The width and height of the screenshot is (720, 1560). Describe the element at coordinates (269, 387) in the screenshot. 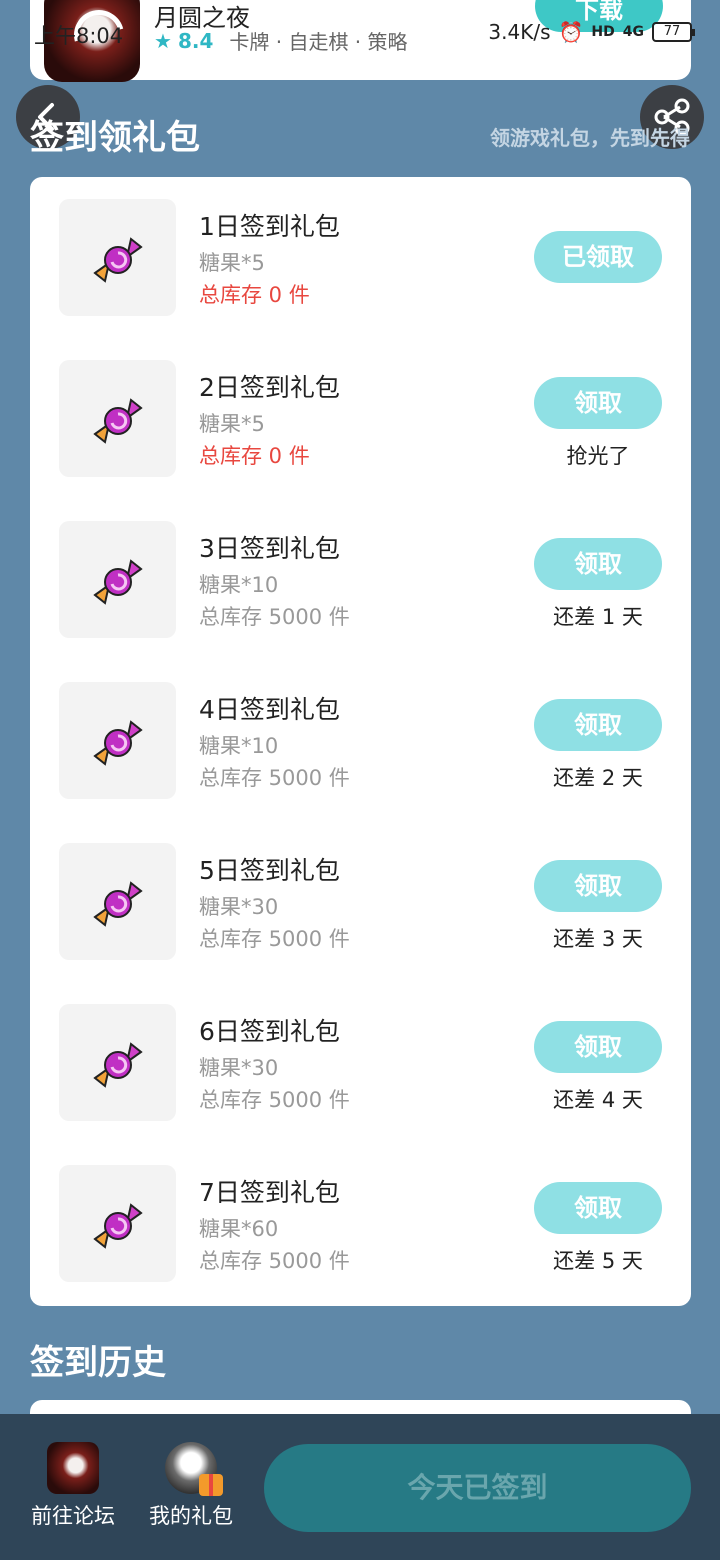

I see `gift-title: 2日签到礼包` at that location.